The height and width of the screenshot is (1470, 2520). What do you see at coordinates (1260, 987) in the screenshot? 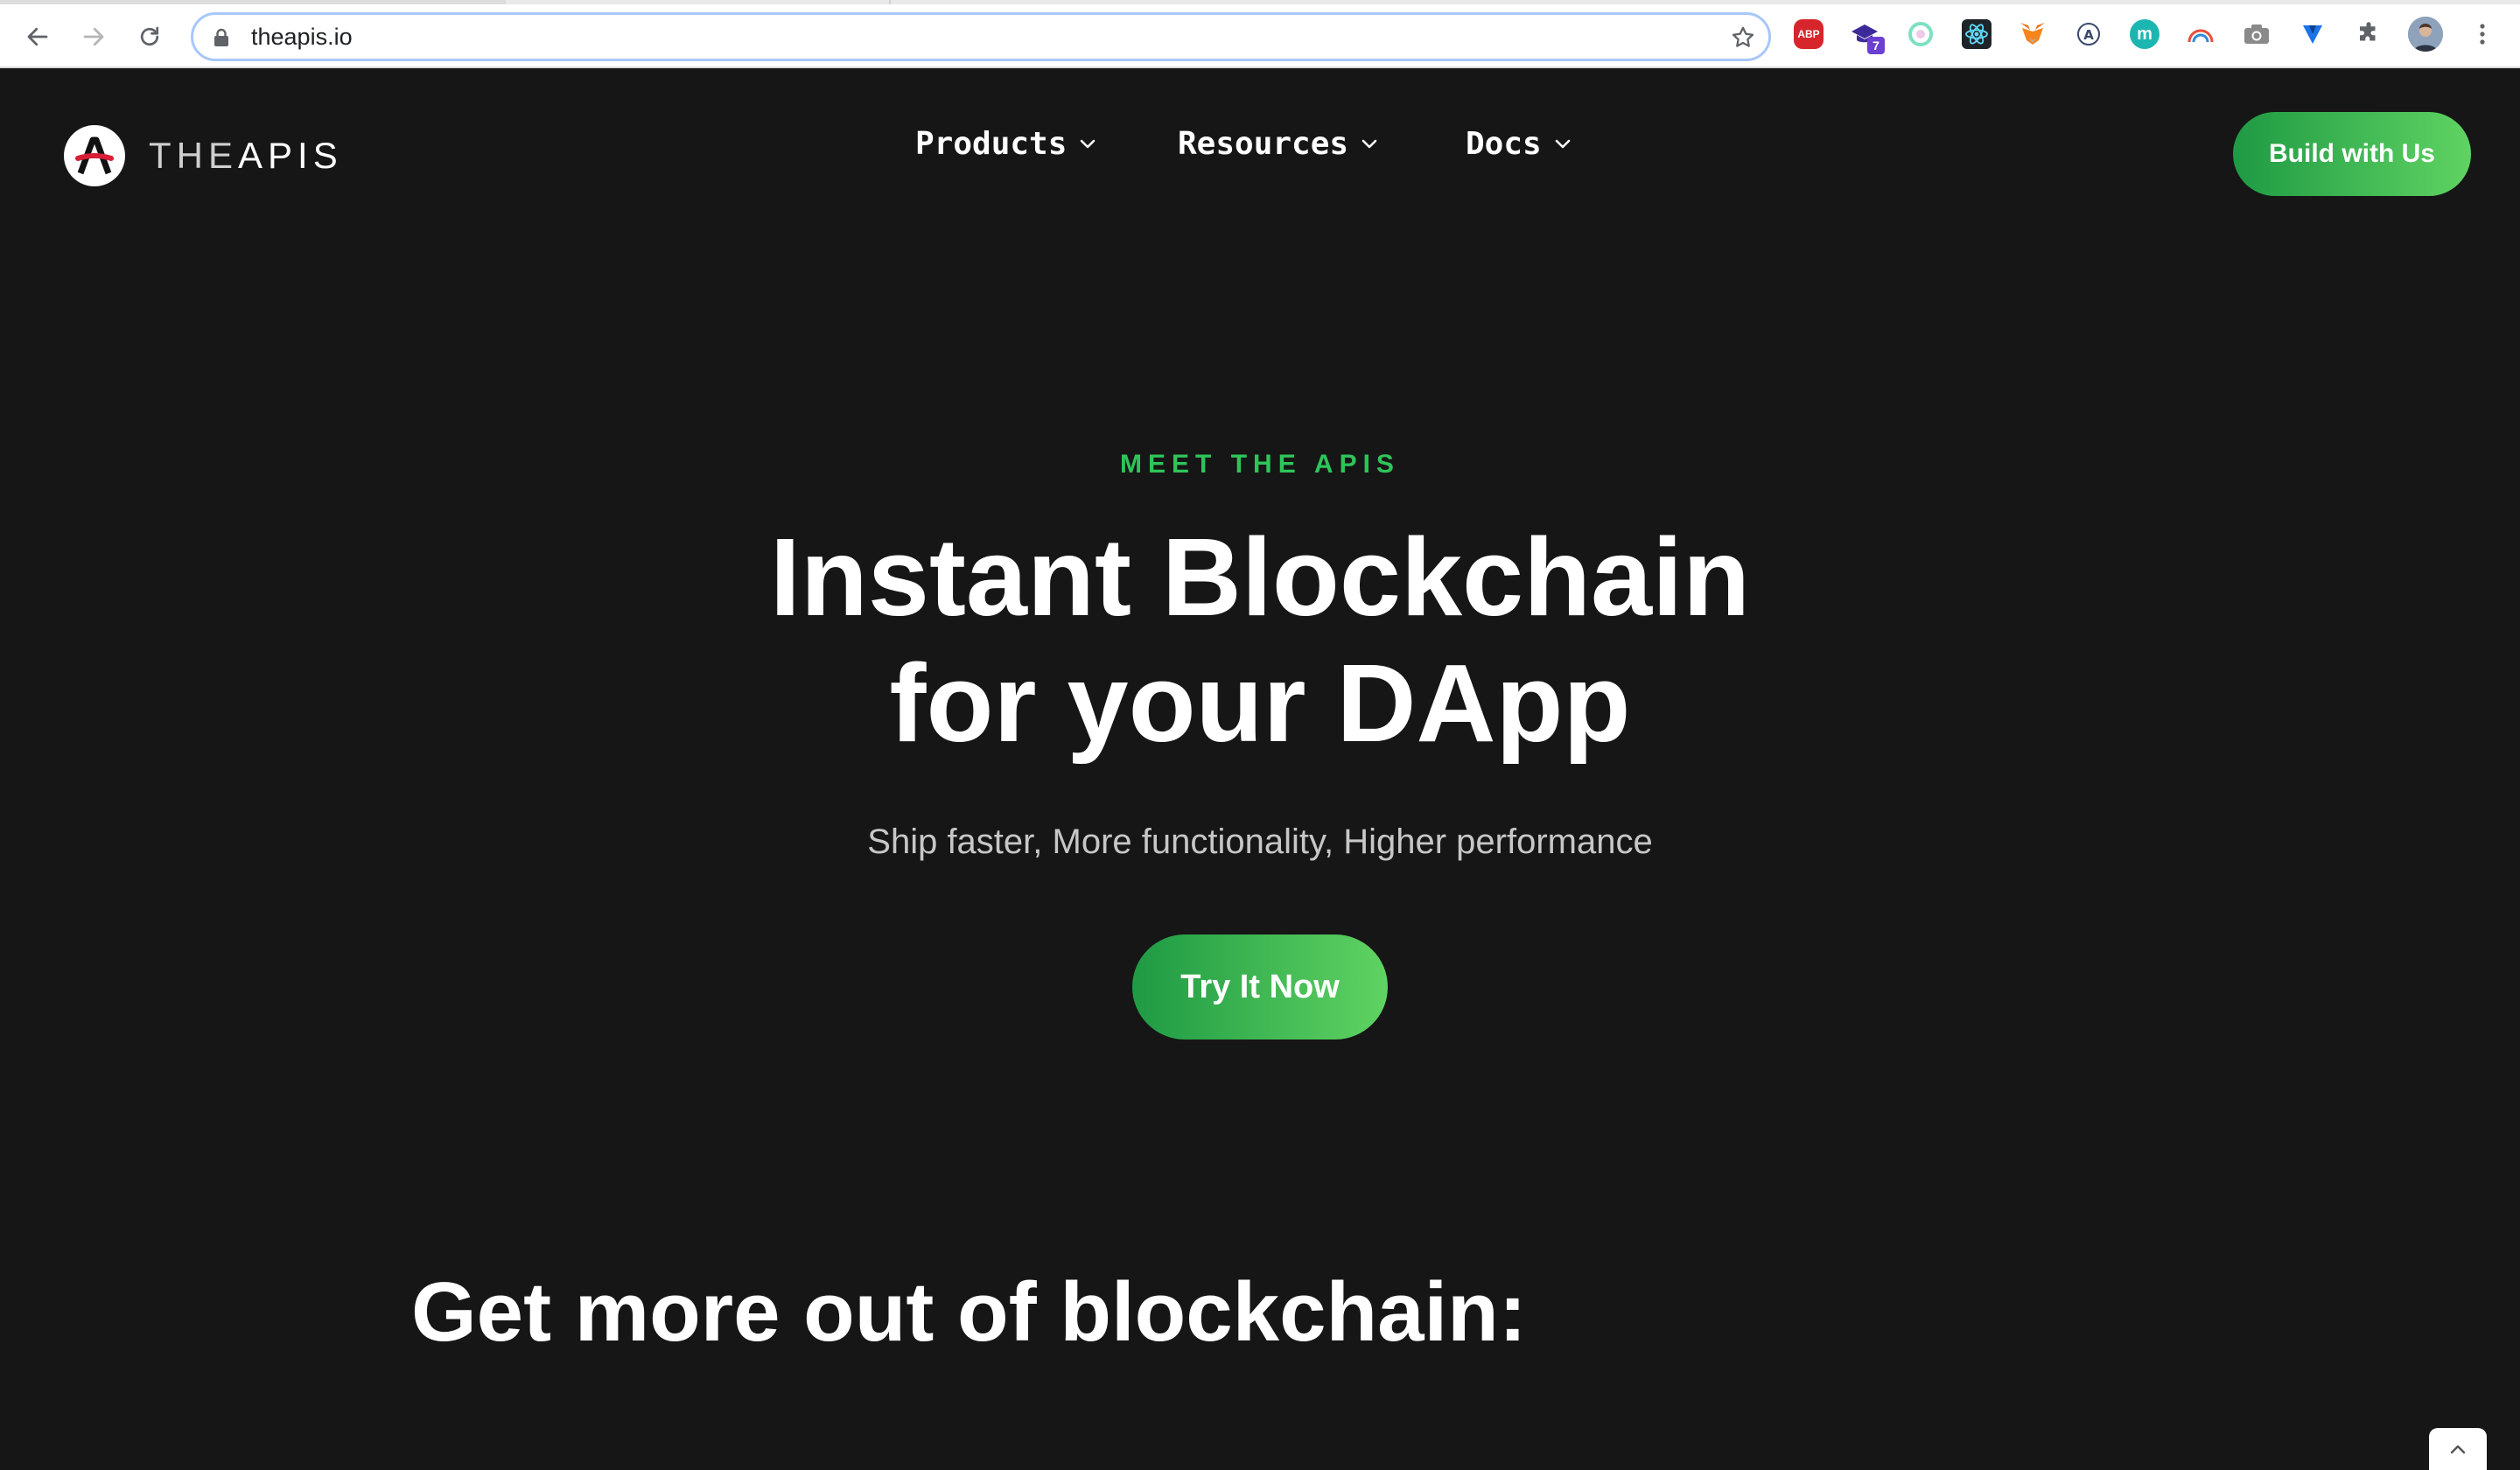
I see `try-it-now-button: Try It Now` at bounding box center [1260, 987].